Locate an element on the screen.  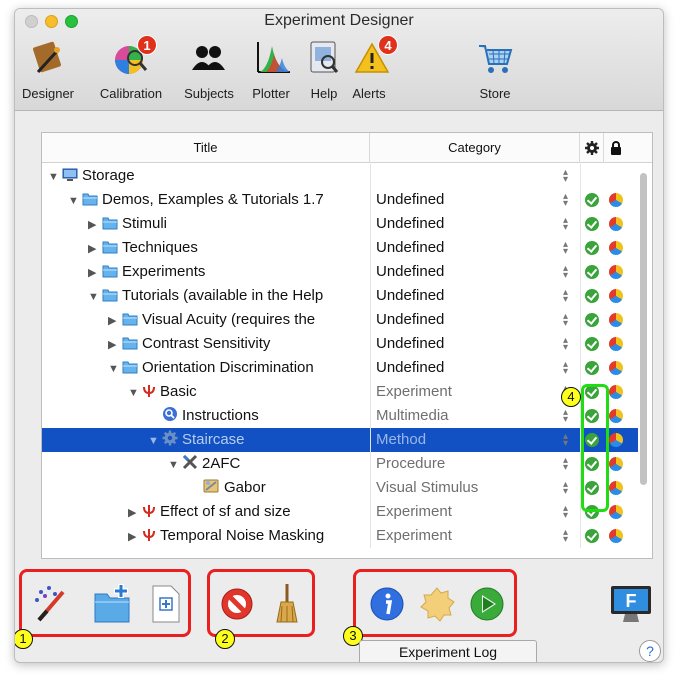
toolbar-designer: Designer is located at coordinates (49, 70).